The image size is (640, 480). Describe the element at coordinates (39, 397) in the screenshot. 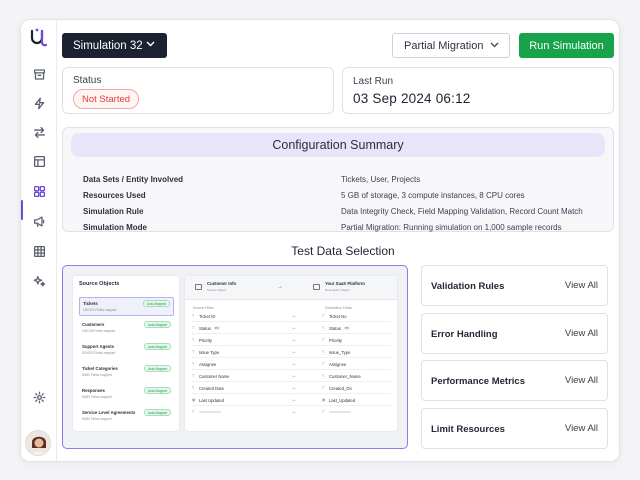

I see `settings-icon` at that location.